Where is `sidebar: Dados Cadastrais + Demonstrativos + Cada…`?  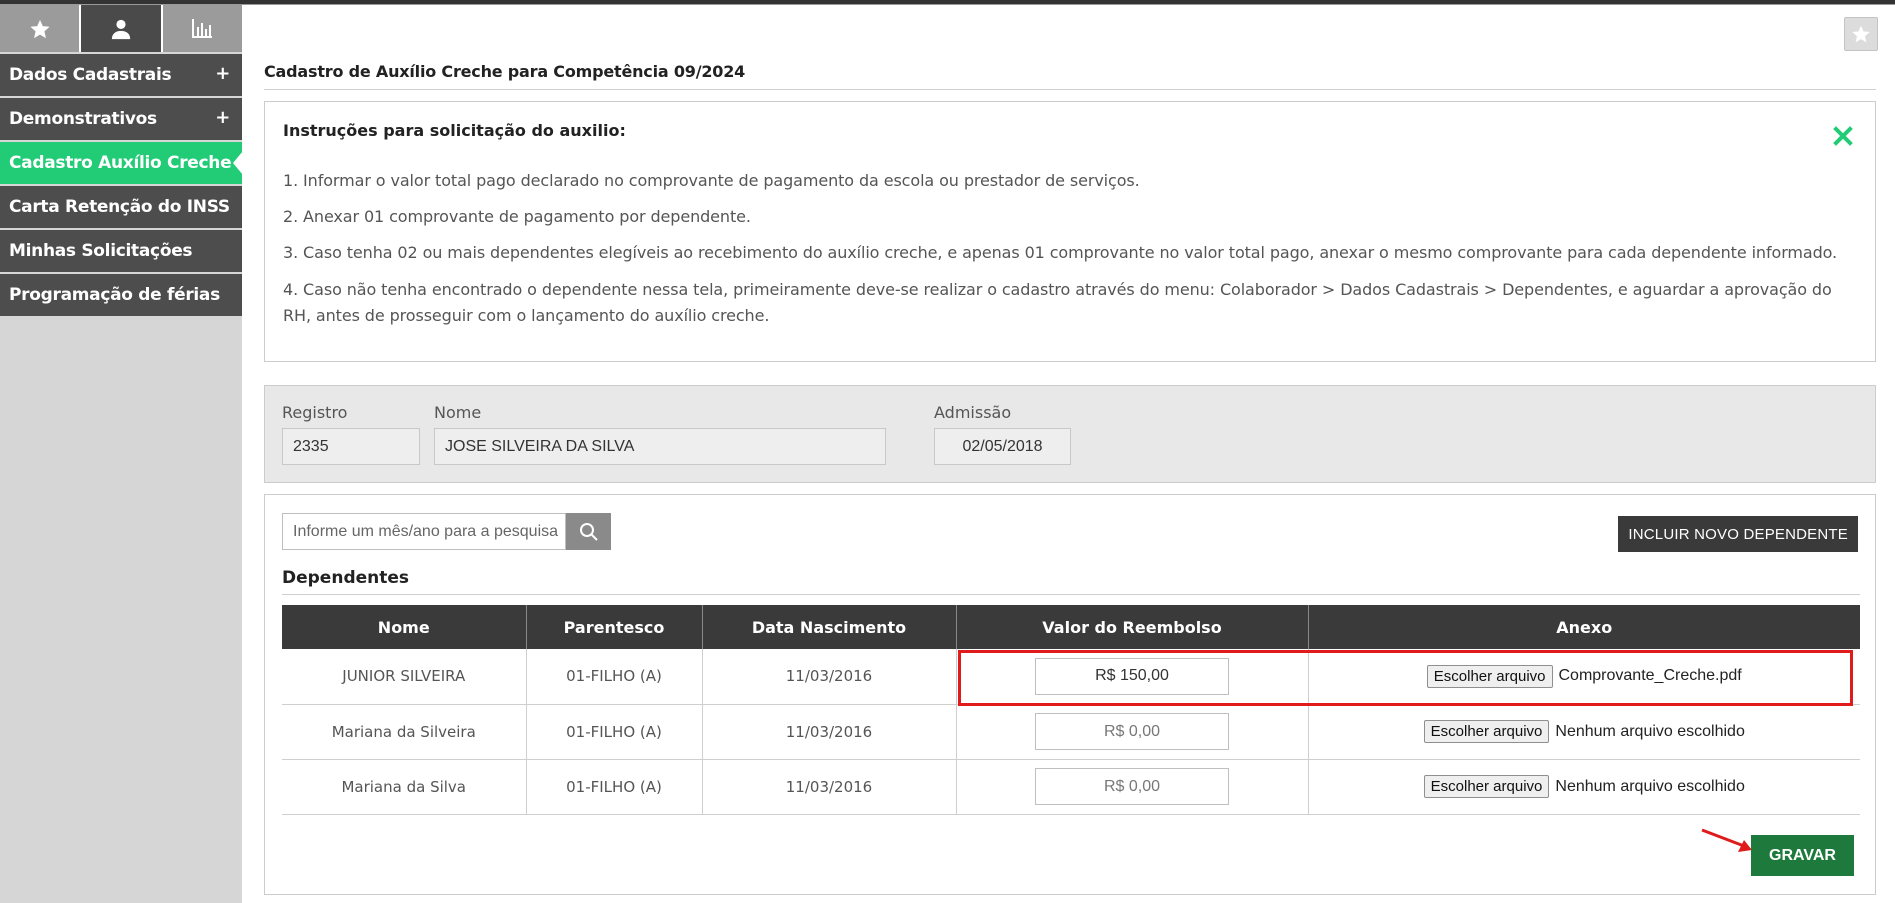
sidebar: Dados Cadastrais + Demonstrativos + Cada… is located at coordinates (121, 454).